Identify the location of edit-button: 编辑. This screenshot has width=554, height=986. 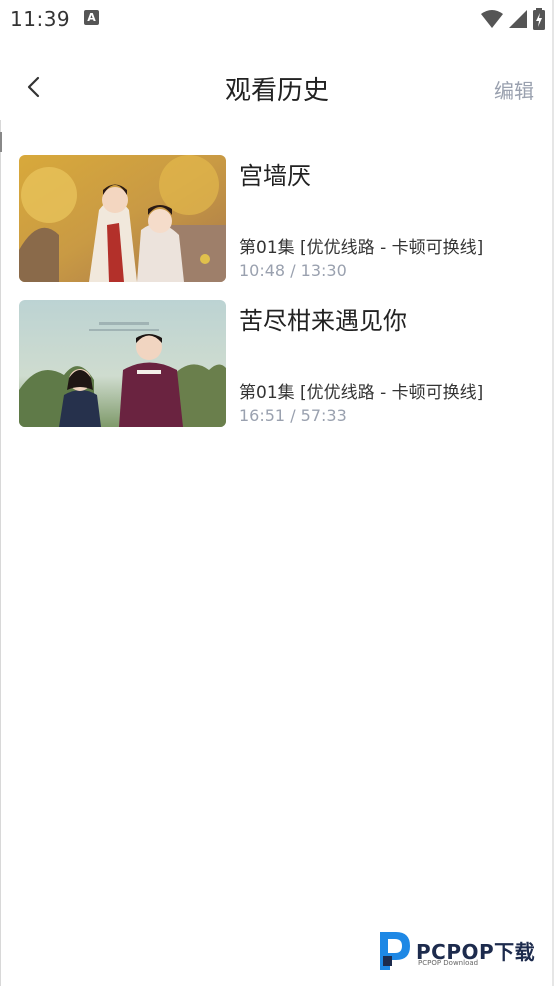
(514, 89).